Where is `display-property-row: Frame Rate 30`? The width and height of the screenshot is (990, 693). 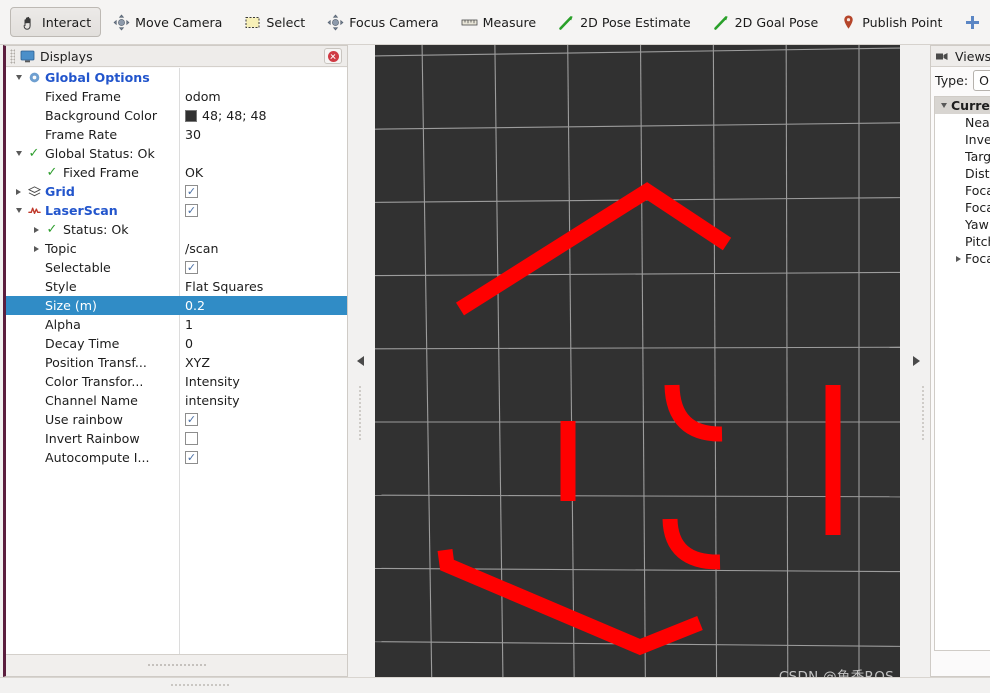 display-property-row: Frame Rate 30 is located at coordinates (176, 134).